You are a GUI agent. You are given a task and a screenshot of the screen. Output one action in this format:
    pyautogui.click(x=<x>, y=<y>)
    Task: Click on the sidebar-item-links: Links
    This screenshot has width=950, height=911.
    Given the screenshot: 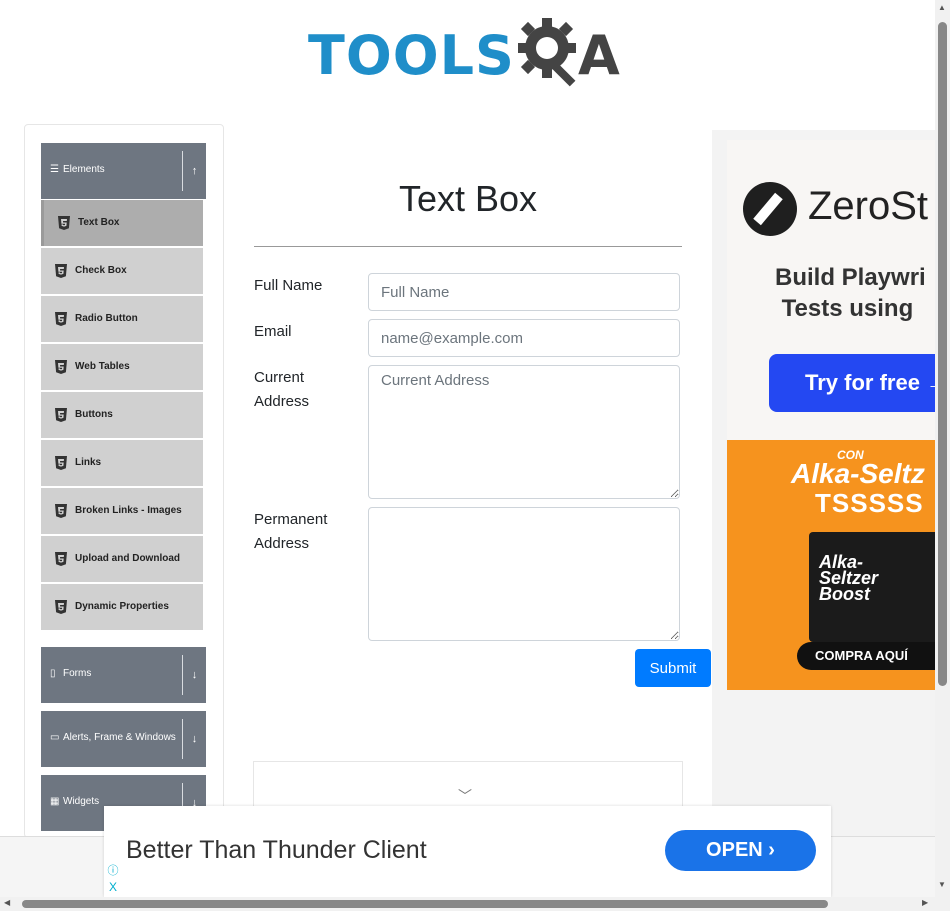 What is the action you would take?
    pyautogui.click(x=122, y=463)
    